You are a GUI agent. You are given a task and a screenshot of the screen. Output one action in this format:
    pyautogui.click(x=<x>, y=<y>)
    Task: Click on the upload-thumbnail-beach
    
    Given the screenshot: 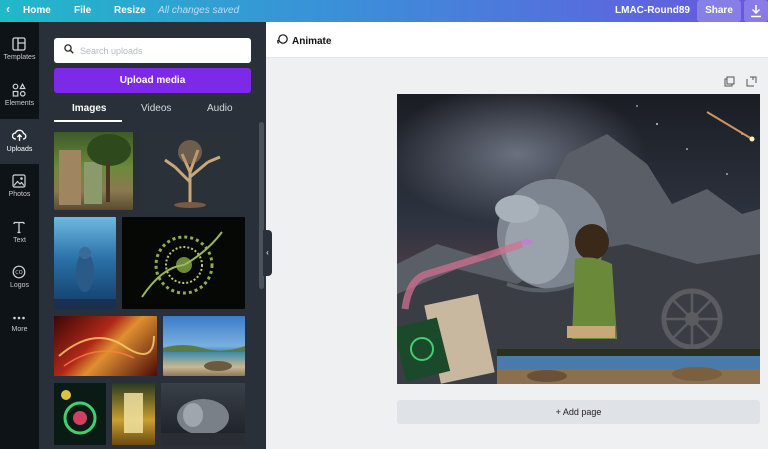 What is the action you would take?
    pyautogui.click(x=204, y=346)
    